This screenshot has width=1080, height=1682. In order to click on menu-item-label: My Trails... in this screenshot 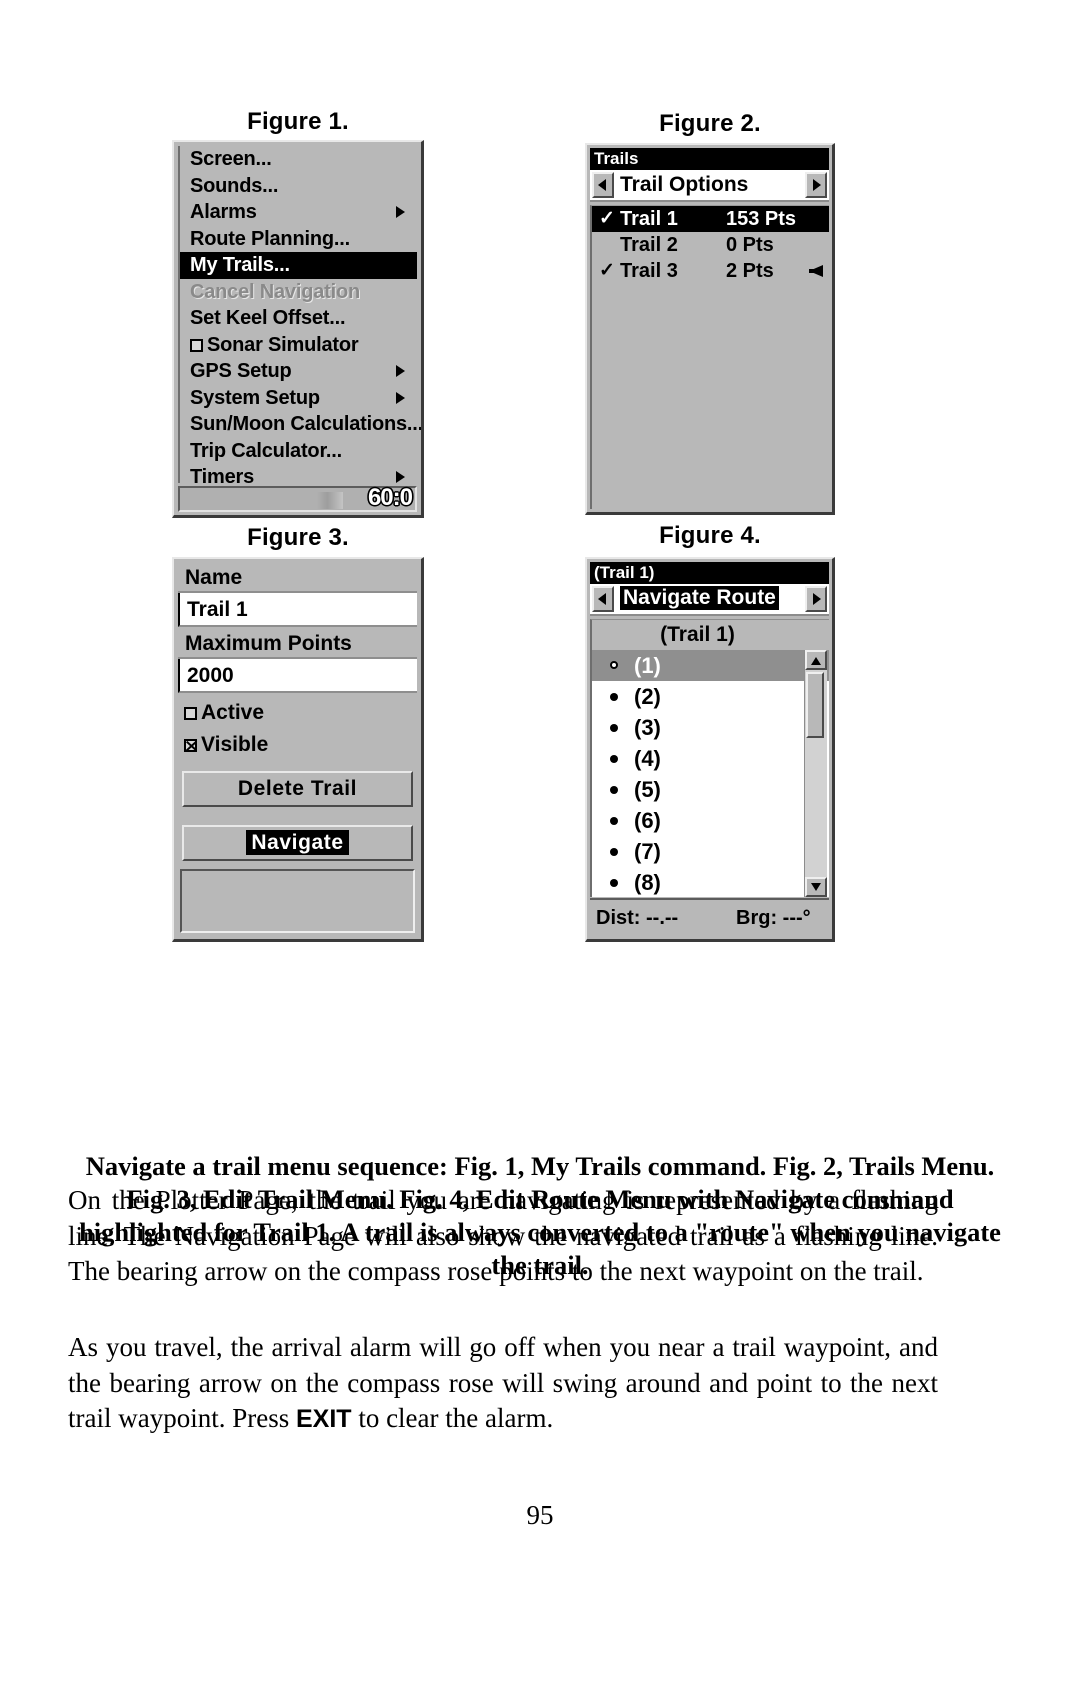, I will do `click(240, 265)`.